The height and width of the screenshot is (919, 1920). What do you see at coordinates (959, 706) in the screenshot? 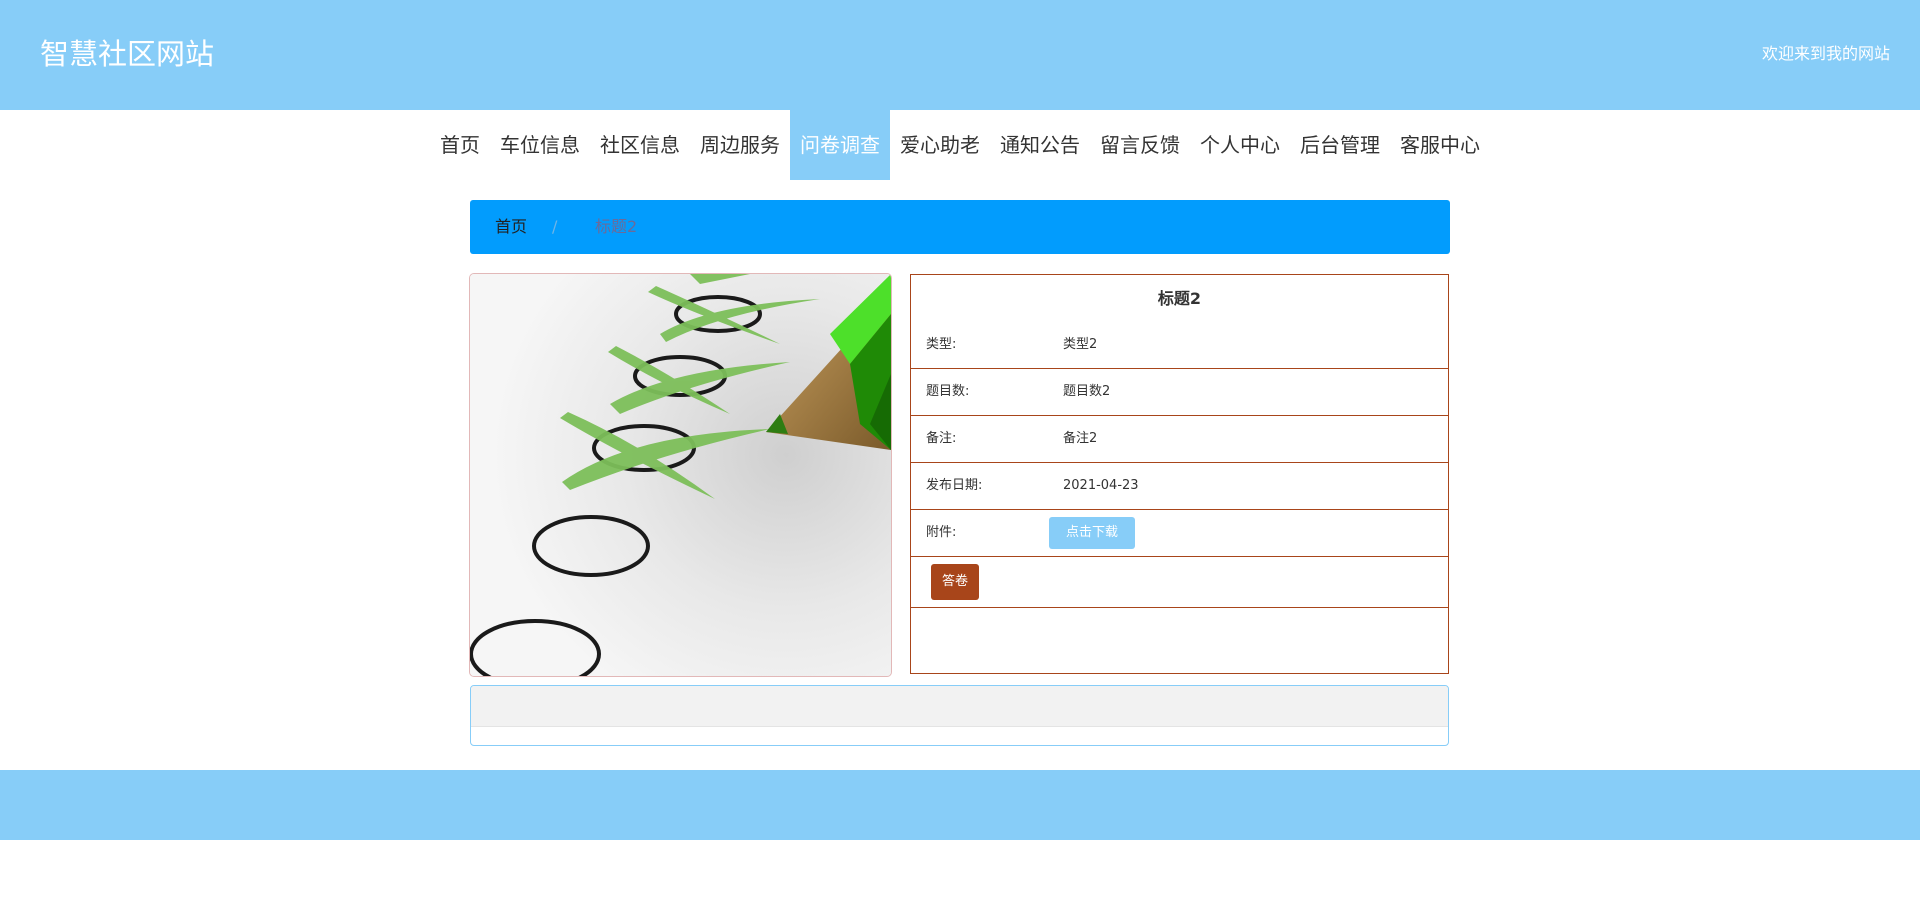
I see `comment-panel-header` at bounding box center [959, 706].